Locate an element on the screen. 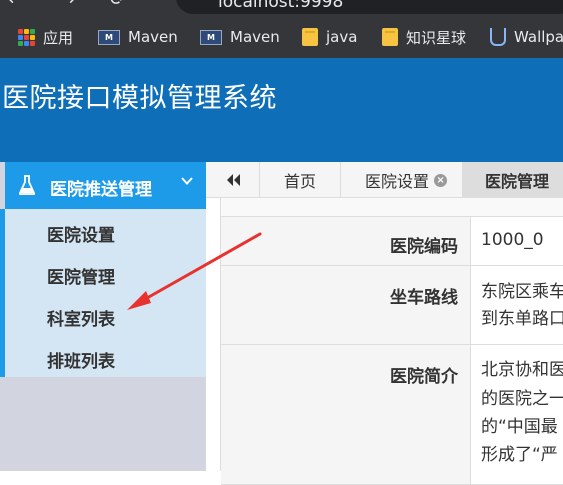  bookmark-label: java is located at coordinates (342, 37).